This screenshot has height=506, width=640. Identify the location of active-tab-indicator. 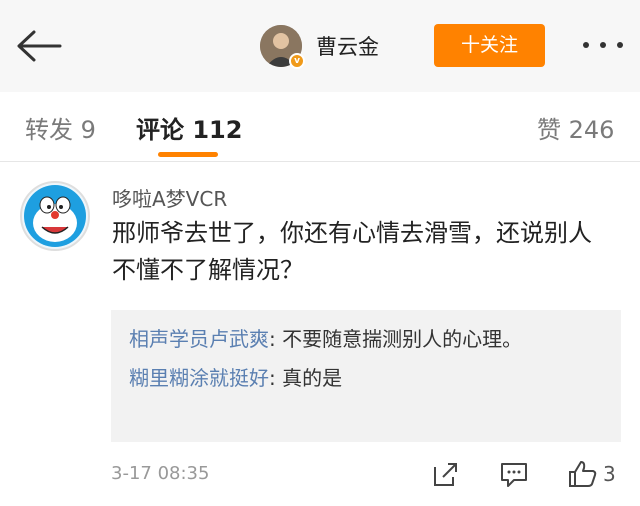
(188, 154).